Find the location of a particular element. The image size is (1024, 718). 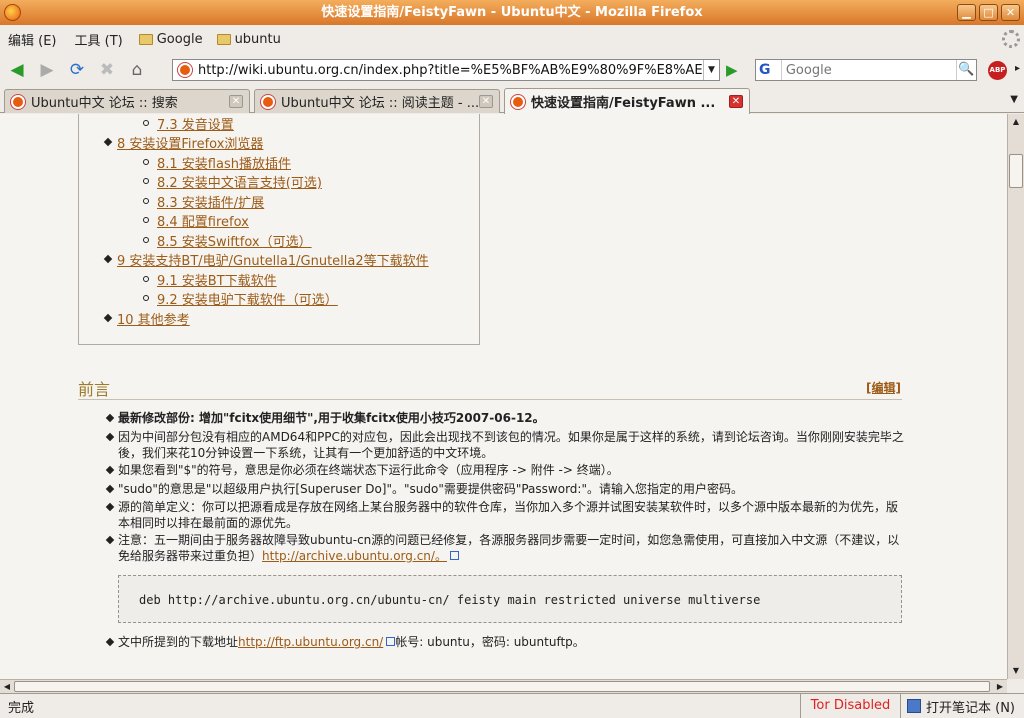

minimize-button: ▁ is located at coordinates (966, 12).